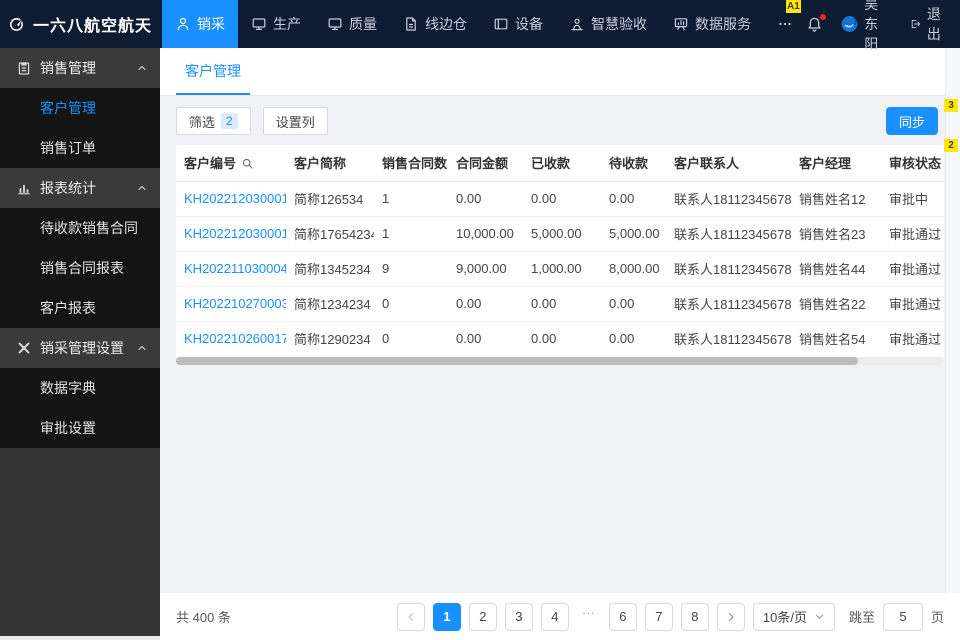  What do you see at coordinates (24, 68) in the screenshot?
I see `clipboard-icon` at bounding box center [24, 68].